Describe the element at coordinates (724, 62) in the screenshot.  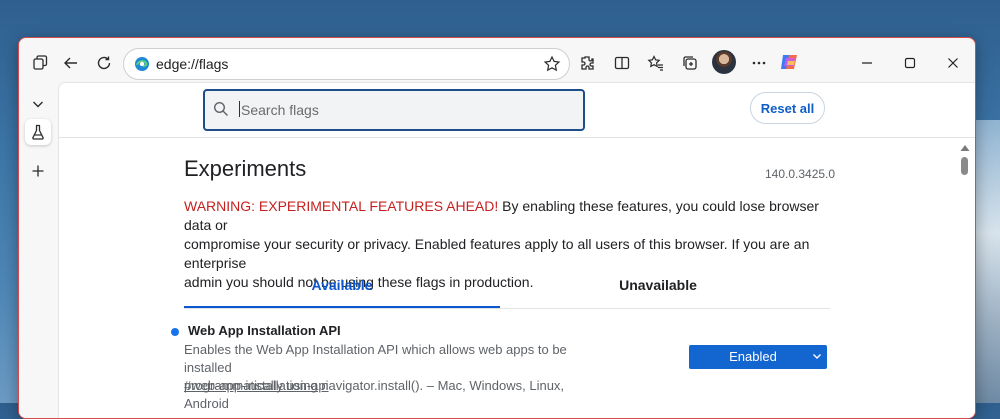
I see `profile-avatar` at that location.